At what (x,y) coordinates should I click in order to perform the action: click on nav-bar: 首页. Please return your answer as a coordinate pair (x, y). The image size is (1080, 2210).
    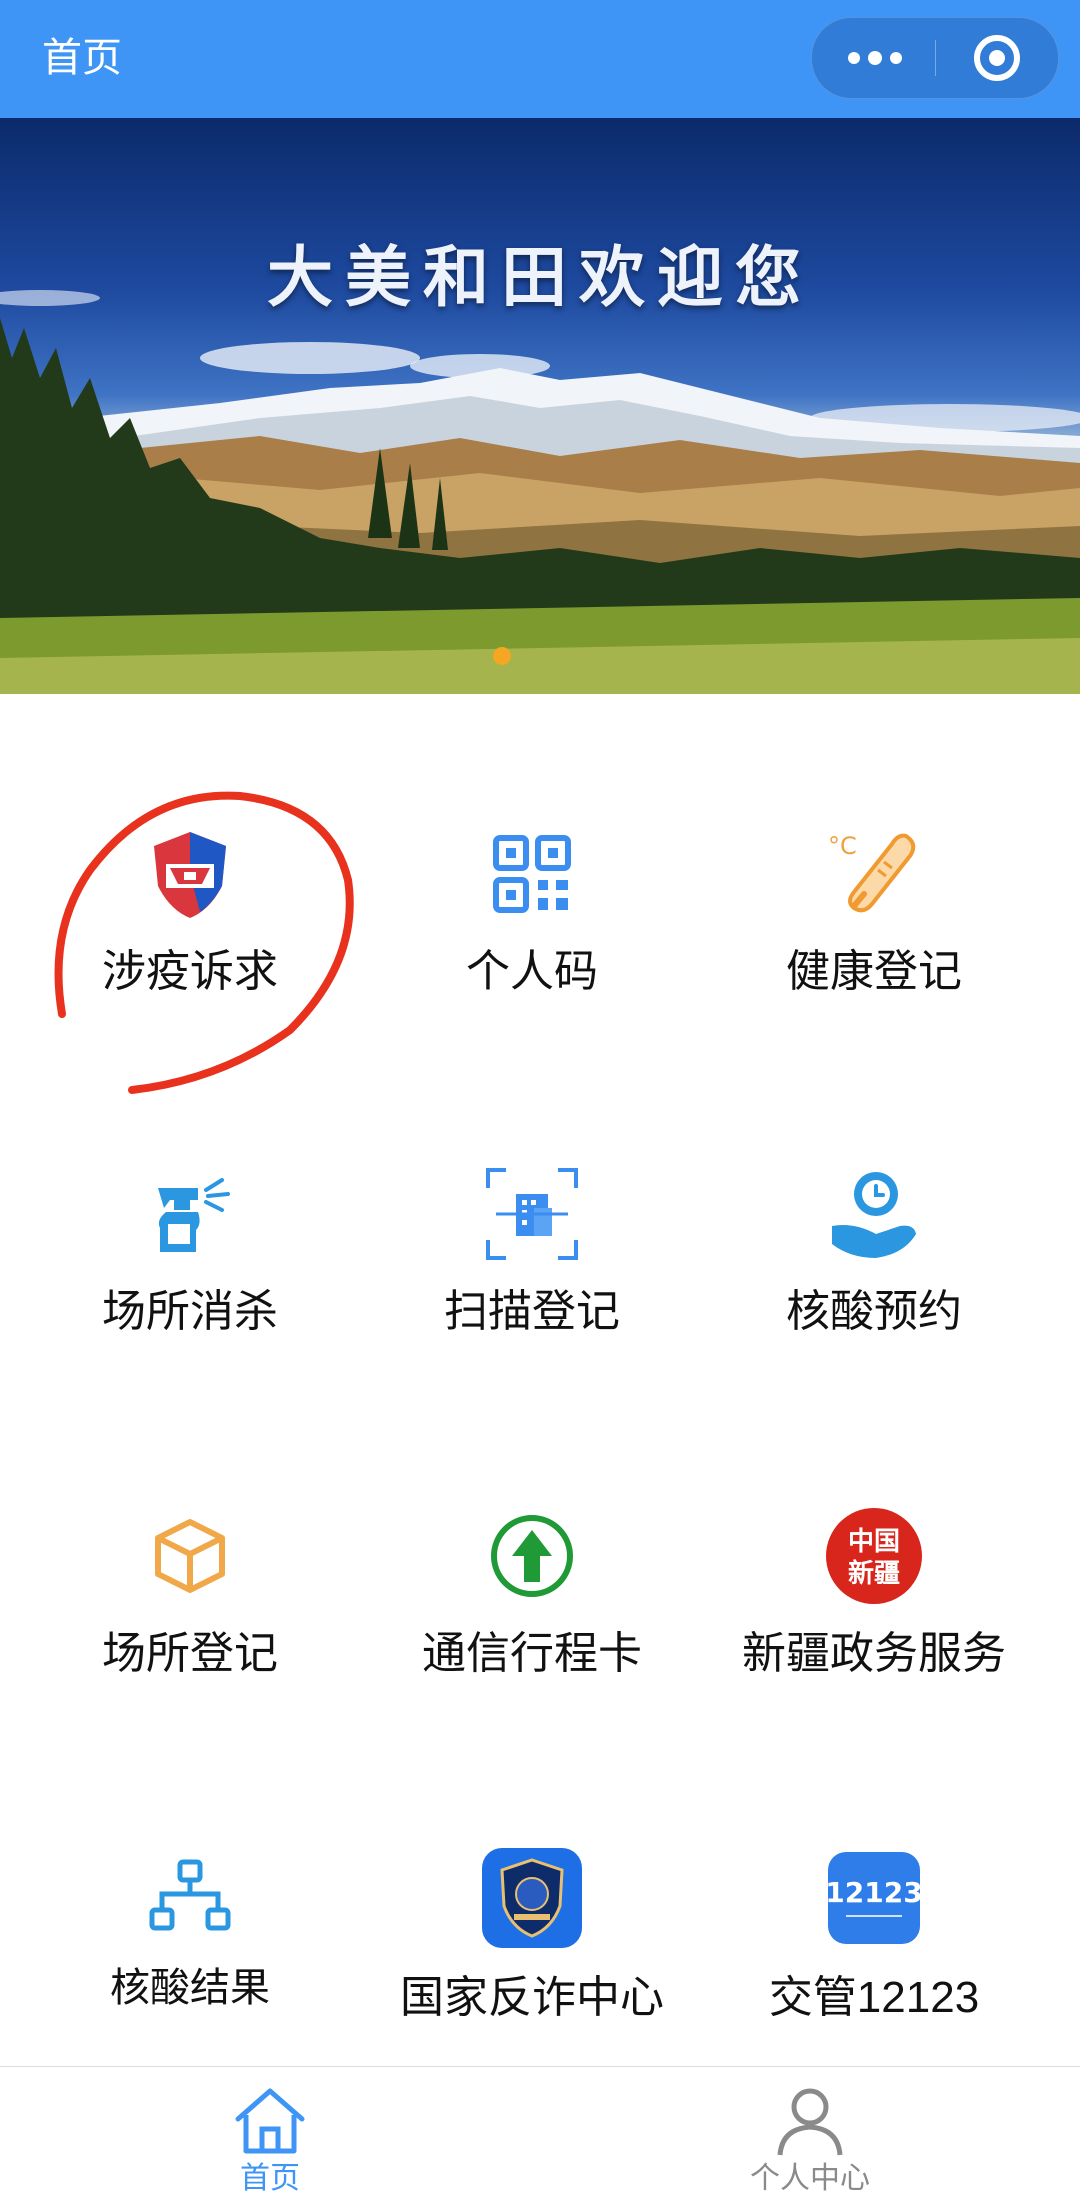
    Looking at the image, I should click on (540, 59).